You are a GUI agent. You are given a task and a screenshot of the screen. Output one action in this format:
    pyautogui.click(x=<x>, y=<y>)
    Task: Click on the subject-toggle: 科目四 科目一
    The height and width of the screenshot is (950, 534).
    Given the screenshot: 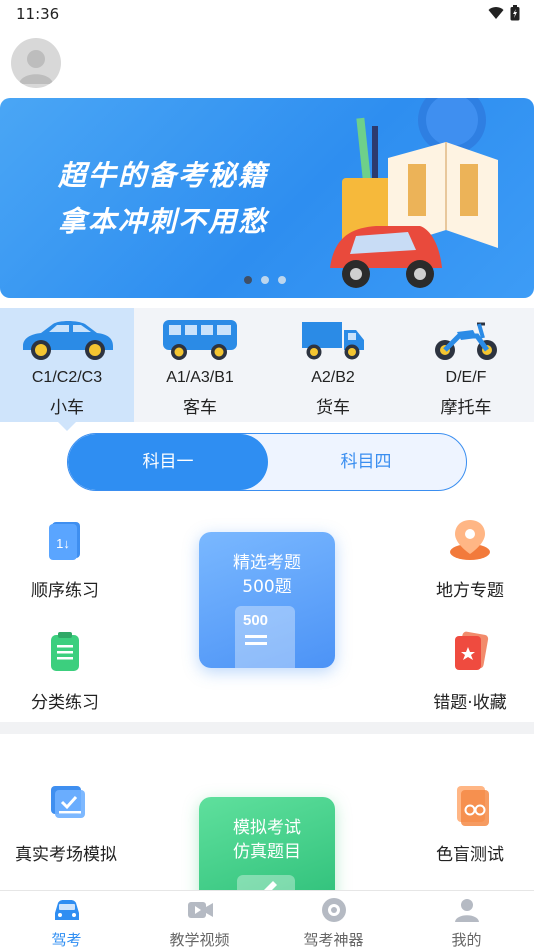 What is the action you would take?
    pyautogui.click(x=267, y=462)
    